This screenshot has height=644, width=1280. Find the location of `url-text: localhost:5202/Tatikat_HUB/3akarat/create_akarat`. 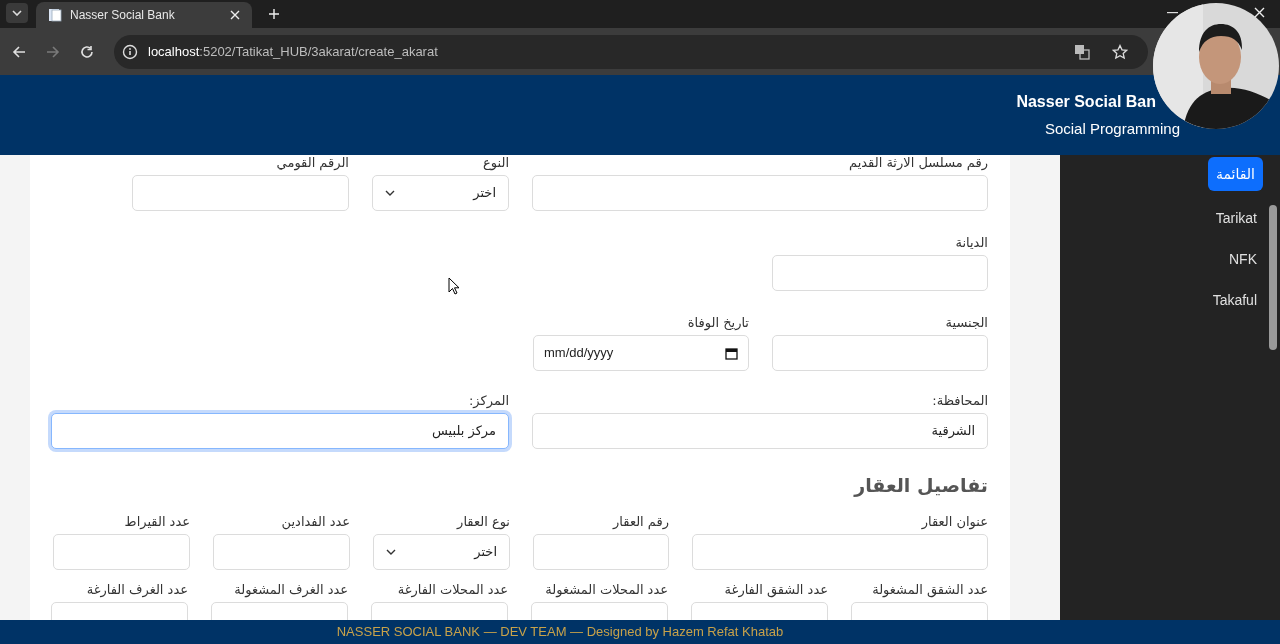

url-text: localhost:5202/Tatikat_HUB/3akarat/create_akarat is located at coordinates (293, 51).